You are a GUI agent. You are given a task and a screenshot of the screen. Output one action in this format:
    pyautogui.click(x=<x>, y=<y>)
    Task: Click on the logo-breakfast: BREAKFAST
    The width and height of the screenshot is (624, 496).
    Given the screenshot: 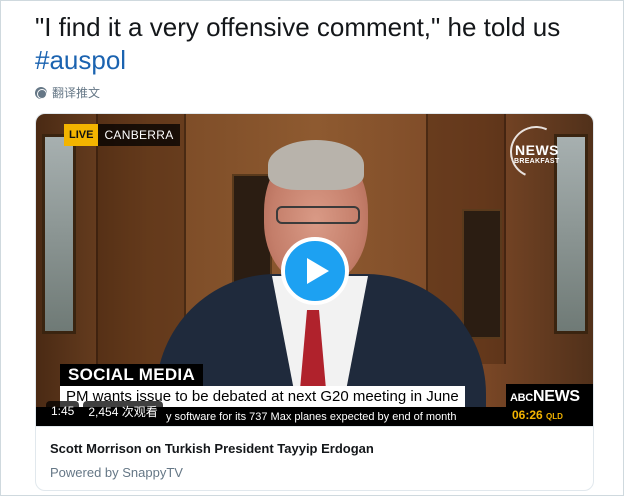 What is the action you would take?
    pyautogui.click(x=537, y=161)
    